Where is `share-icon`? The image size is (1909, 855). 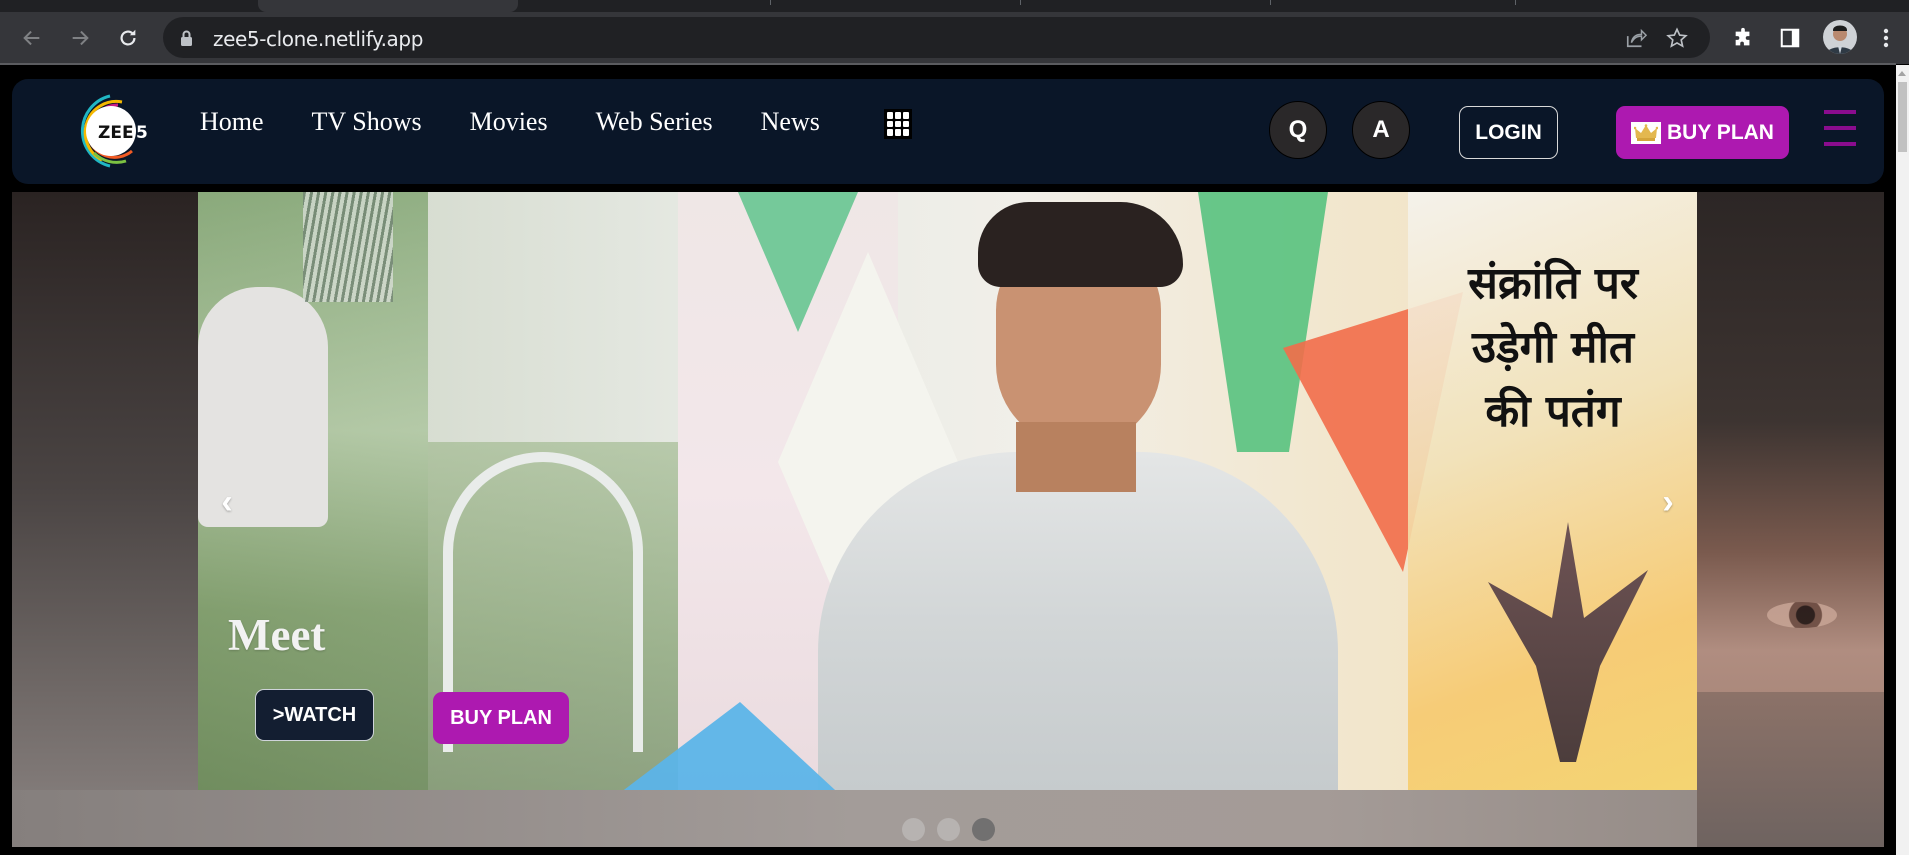 share-icon is located at coordinates (1636, 38).